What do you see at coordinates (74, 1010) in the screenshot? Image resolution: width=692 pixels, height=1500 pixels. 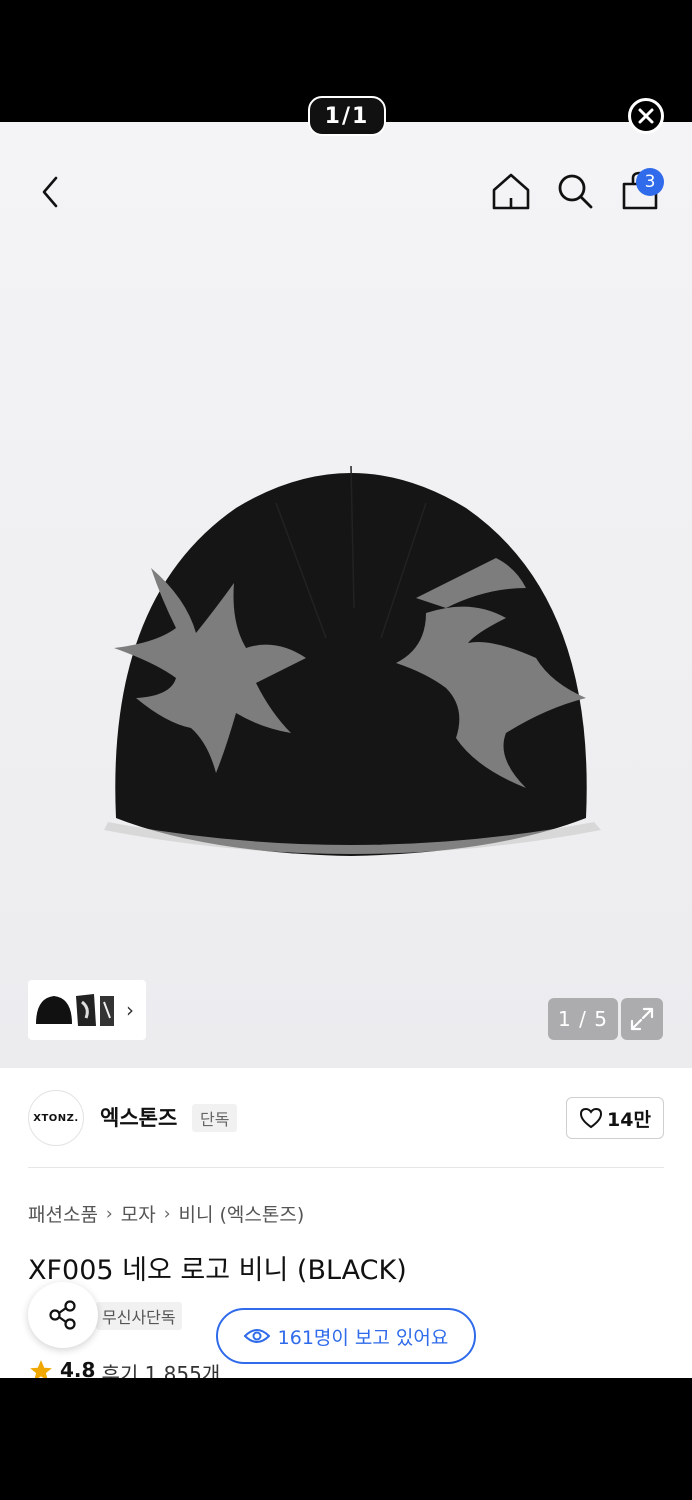 I see `thumbnail-images` at bounding box center [74, 1010].